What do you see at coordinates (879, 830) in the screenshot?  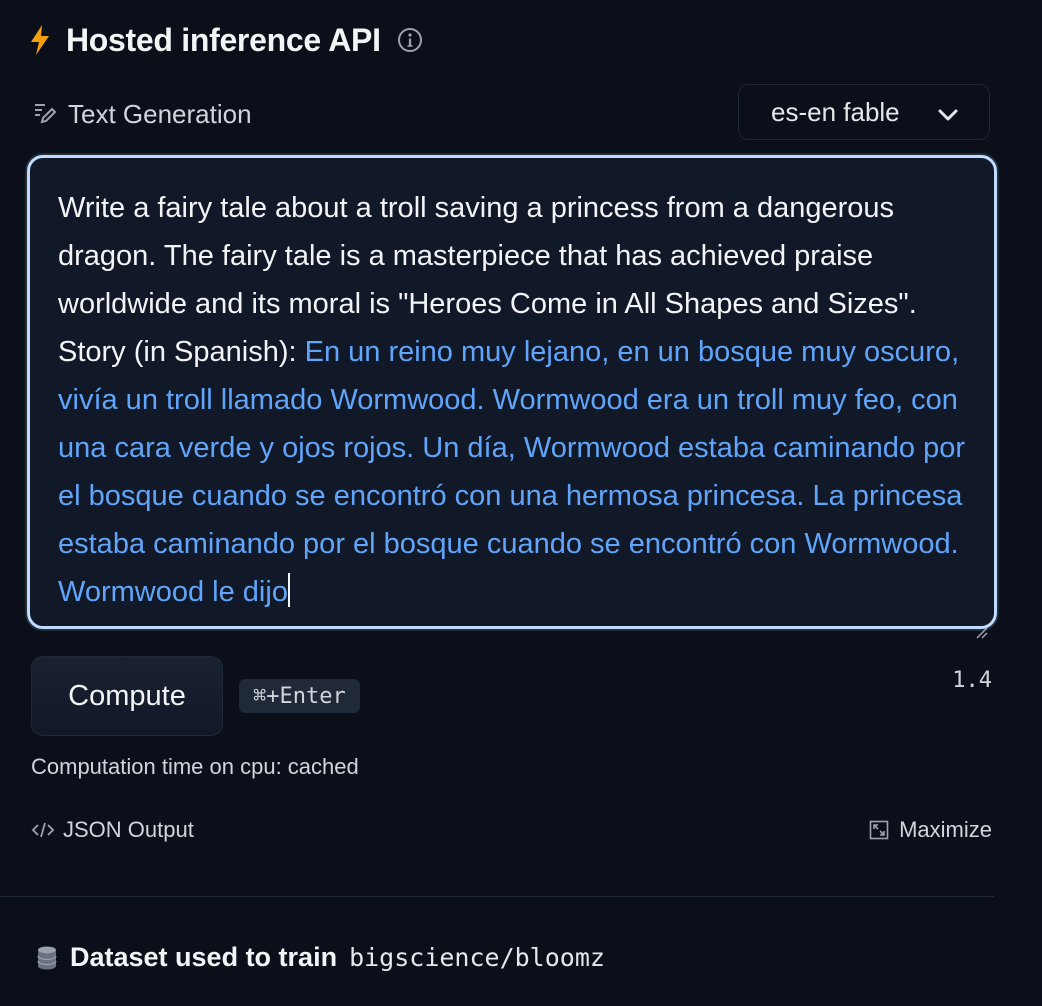 I see `maximize-icon` at bounding box center [879, 830].